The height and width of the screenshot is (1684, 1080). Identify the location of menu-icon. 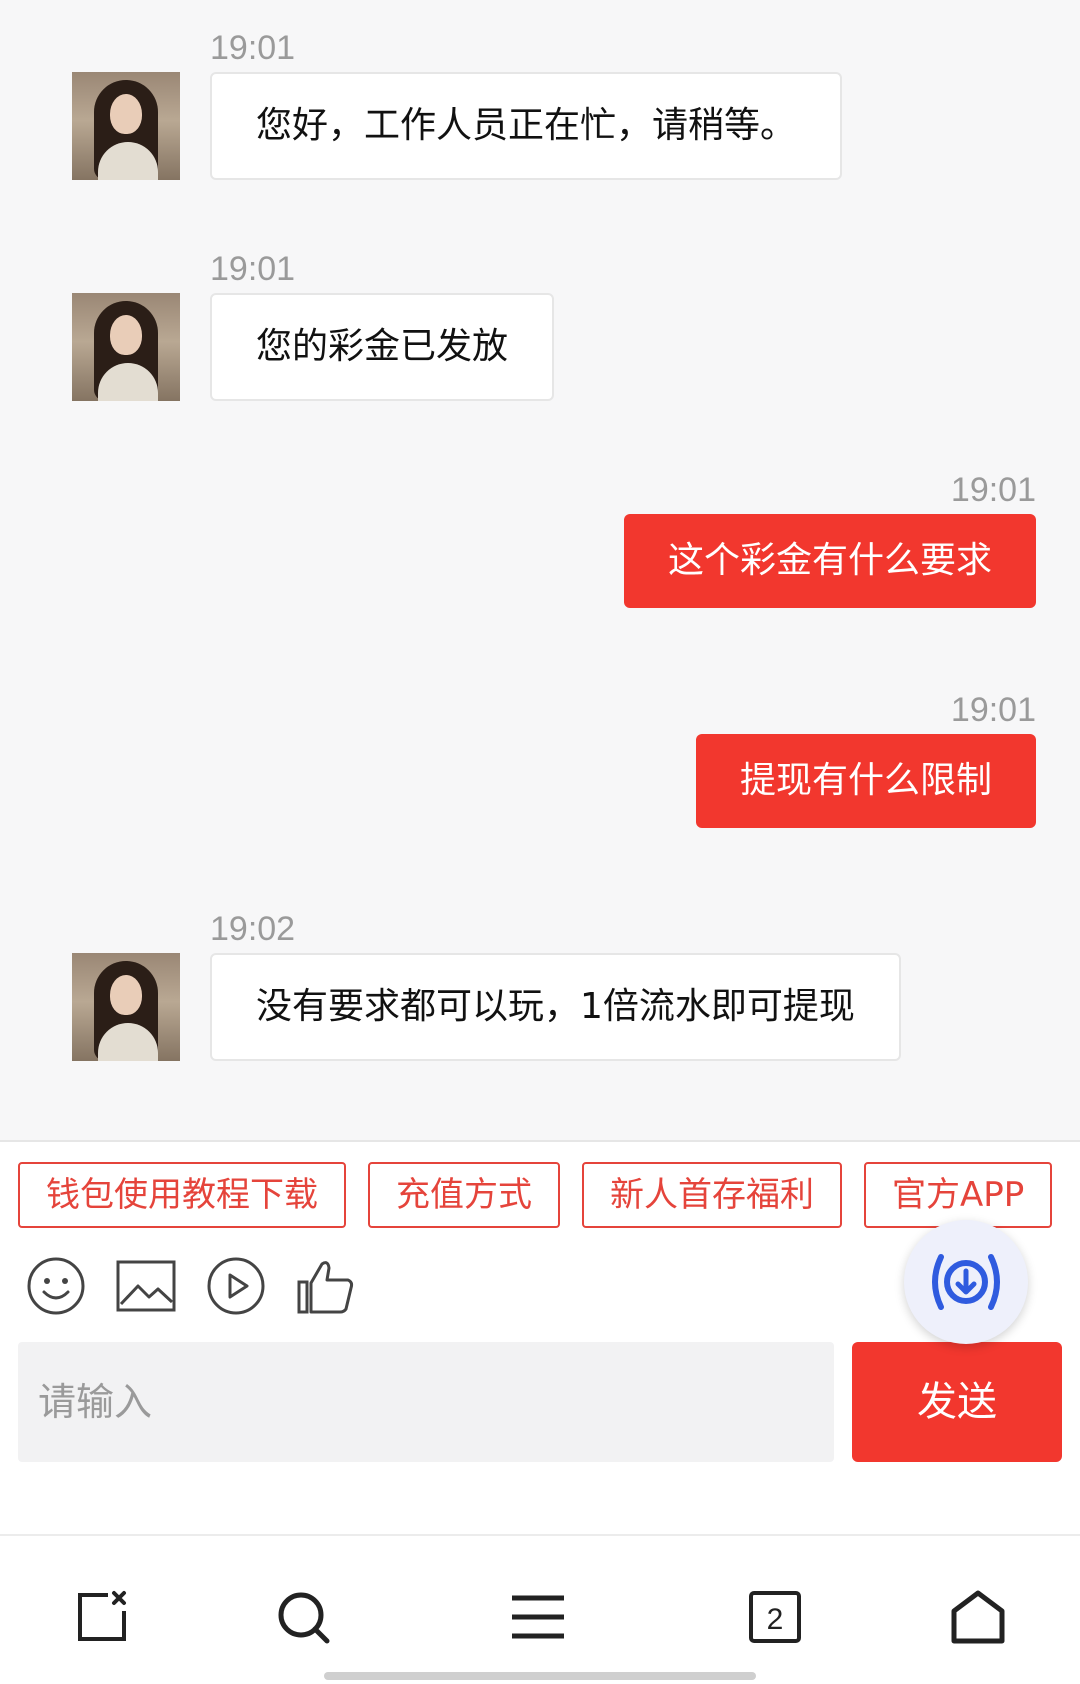
(538, 1617).